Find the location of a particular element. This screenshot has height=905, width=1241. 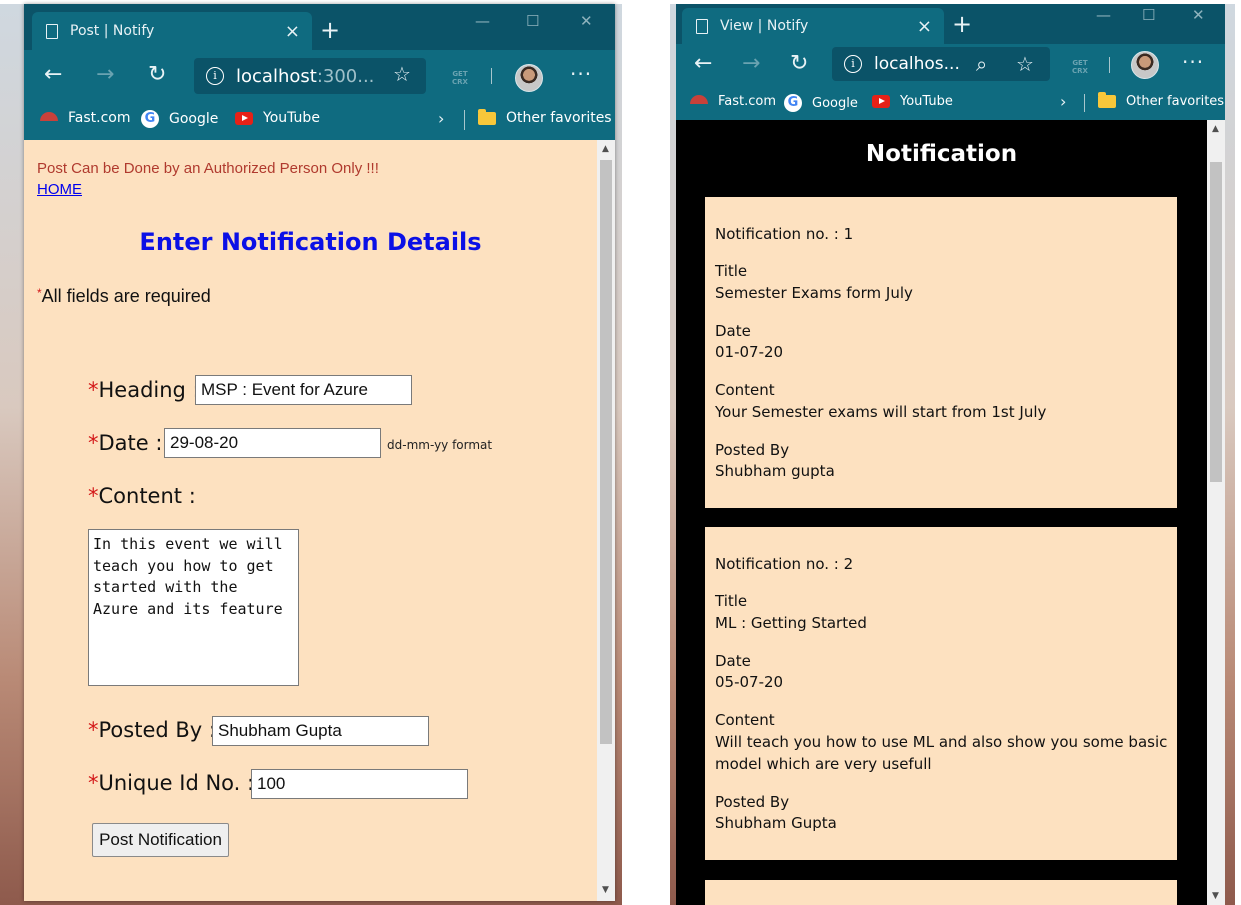

unique-id-label: *Unique Id No. : is located at coordinates (171, 783).